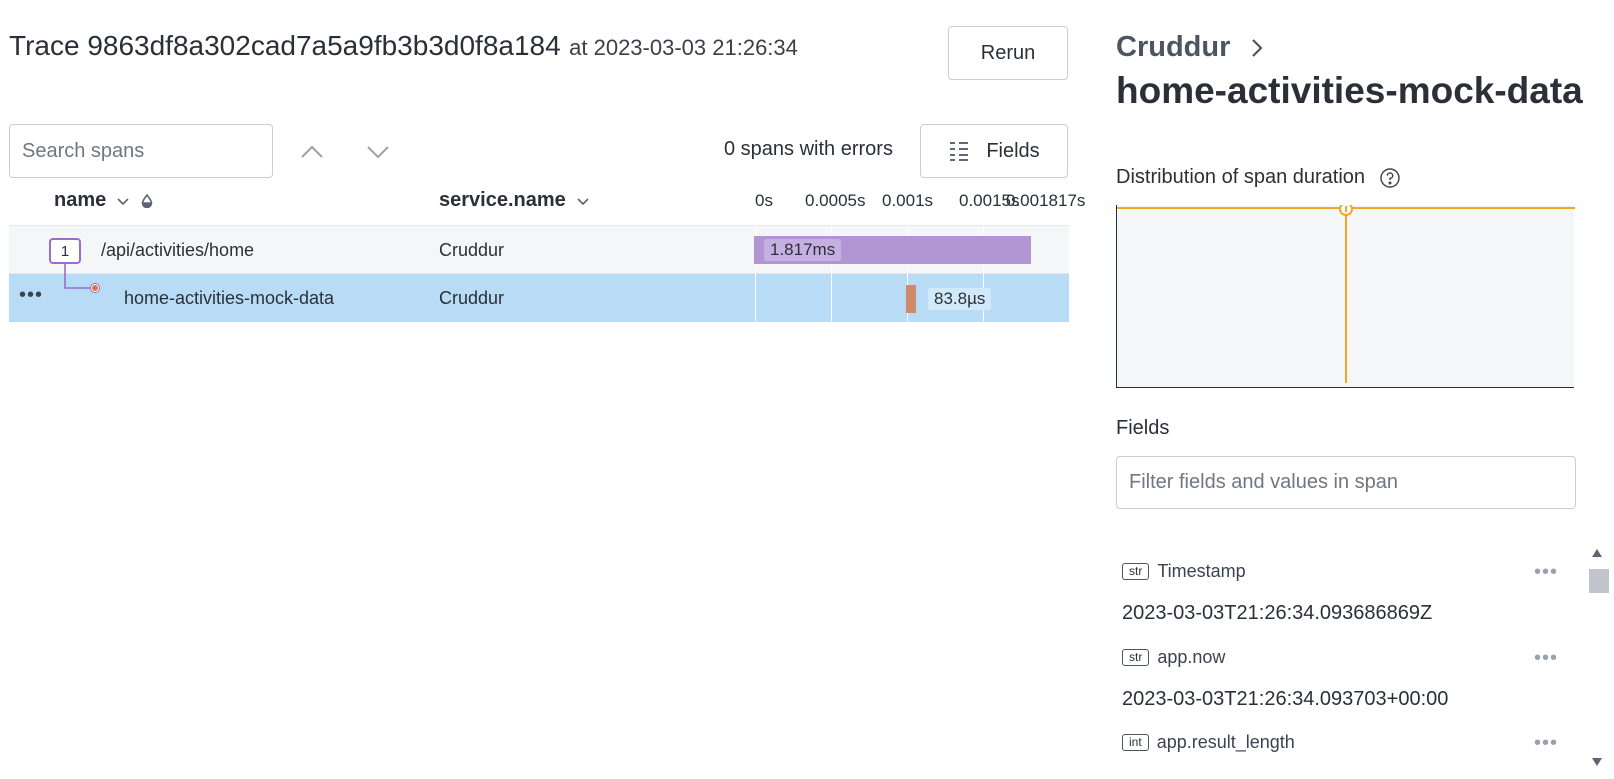 Image resolution: width=1614 pixels, height=779 pixels. I want to click on span-duration-label: 83.8µs, so click(960, 299).